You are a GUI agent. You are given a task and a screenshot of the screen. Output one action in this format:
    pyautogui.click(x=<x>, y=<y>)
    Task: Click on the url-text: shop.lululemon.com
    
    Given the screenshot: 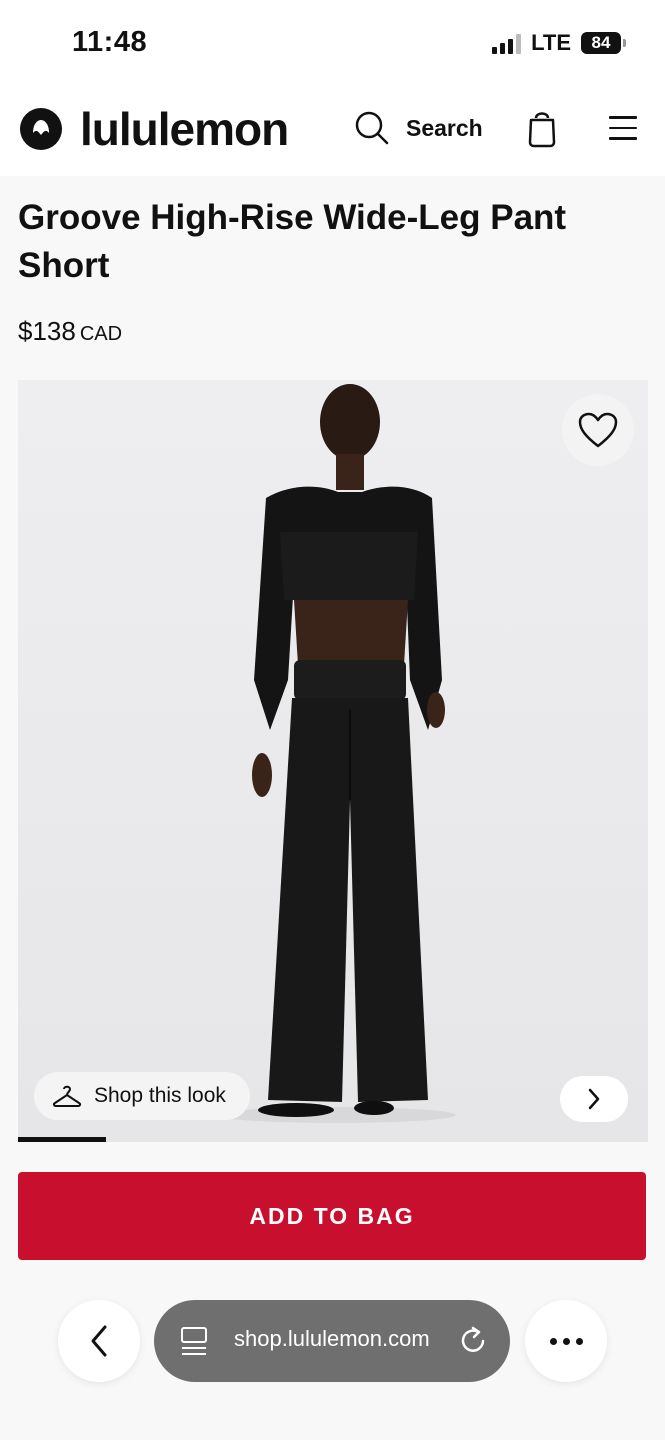 What is the action you would take?
    pyautogui.click(x=332, y=1338)
    